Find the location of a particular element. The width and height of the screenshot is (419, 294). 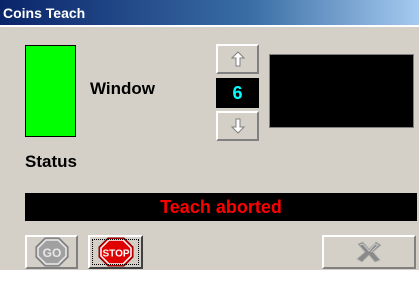

arrow-down-icon is located at coordinates (237, 126).